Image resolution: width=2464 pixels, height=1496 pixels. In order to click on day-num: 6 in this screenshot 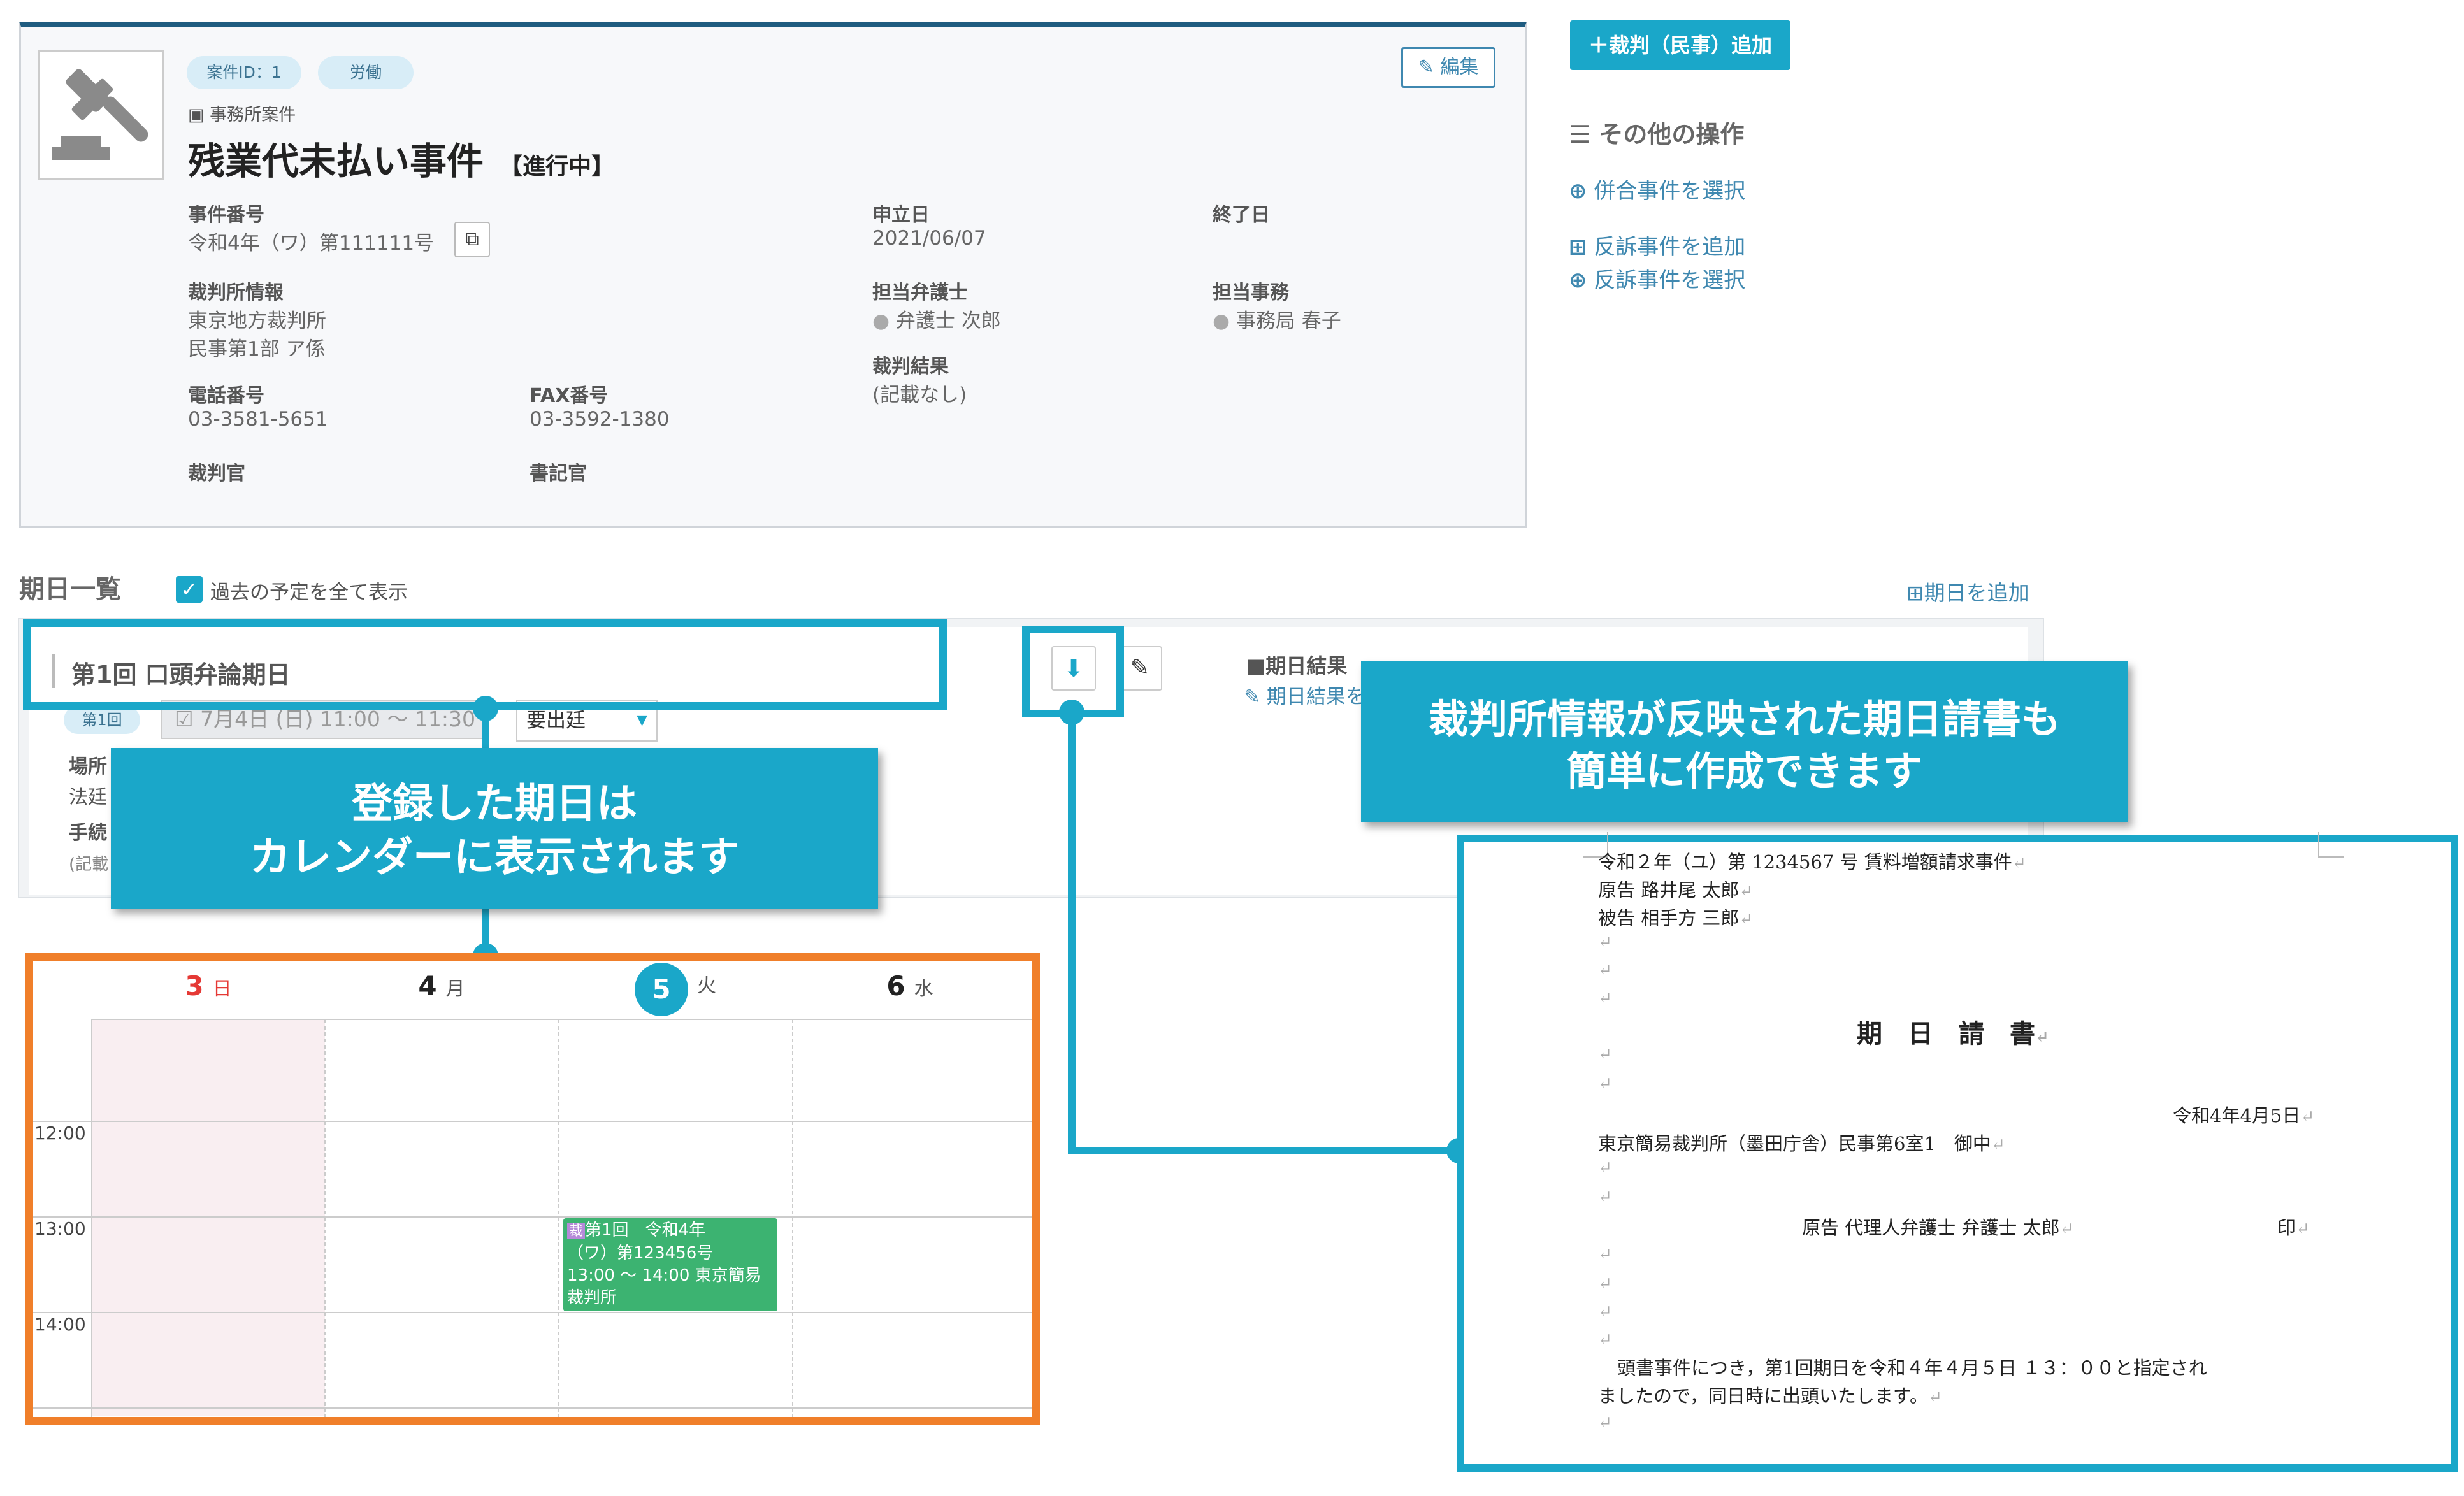, I will do `click(896, 986)`.